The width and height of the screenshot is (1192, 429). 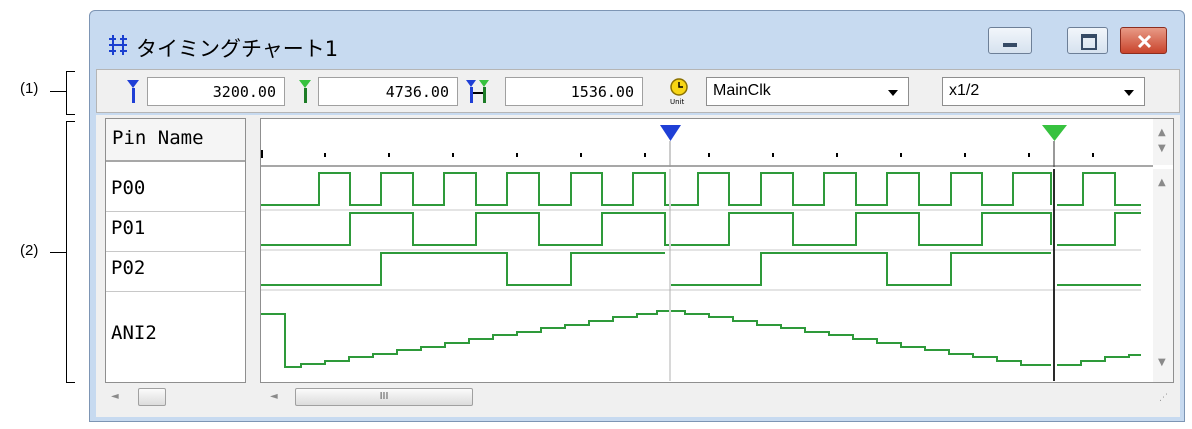 I want to click on marker2-handle, so click(x=1054, y=133).